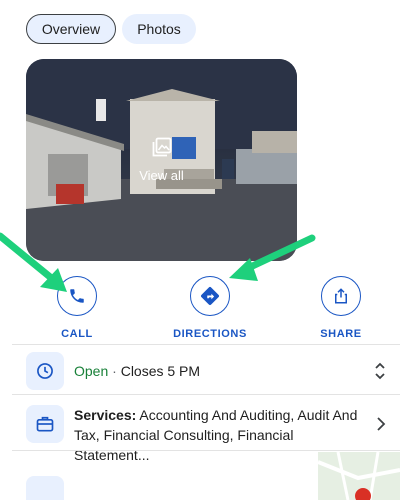  I want to click on directions-button: DIRECTIONS, so click(210, 308).